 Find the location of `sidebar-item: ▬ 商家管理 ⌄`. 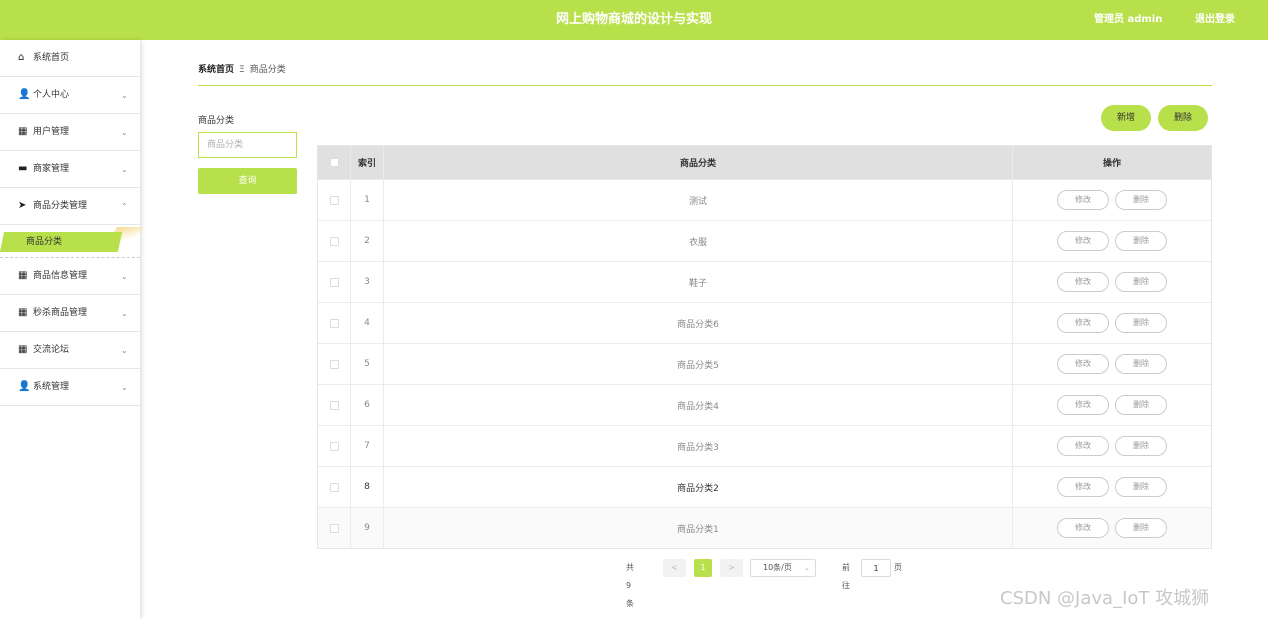

sidebar-item: ▬ 商家管理 ⌄ is located at coordinates (70, 169).